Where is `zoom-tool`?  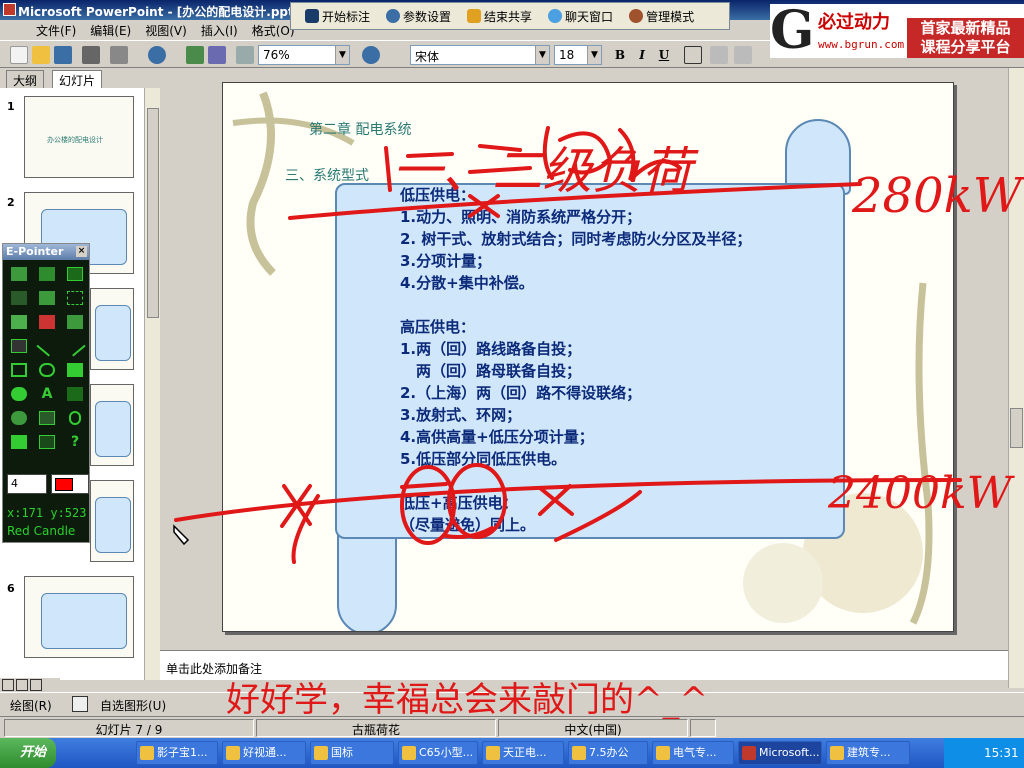
zoom-tool is located at coordinates (75, 418).